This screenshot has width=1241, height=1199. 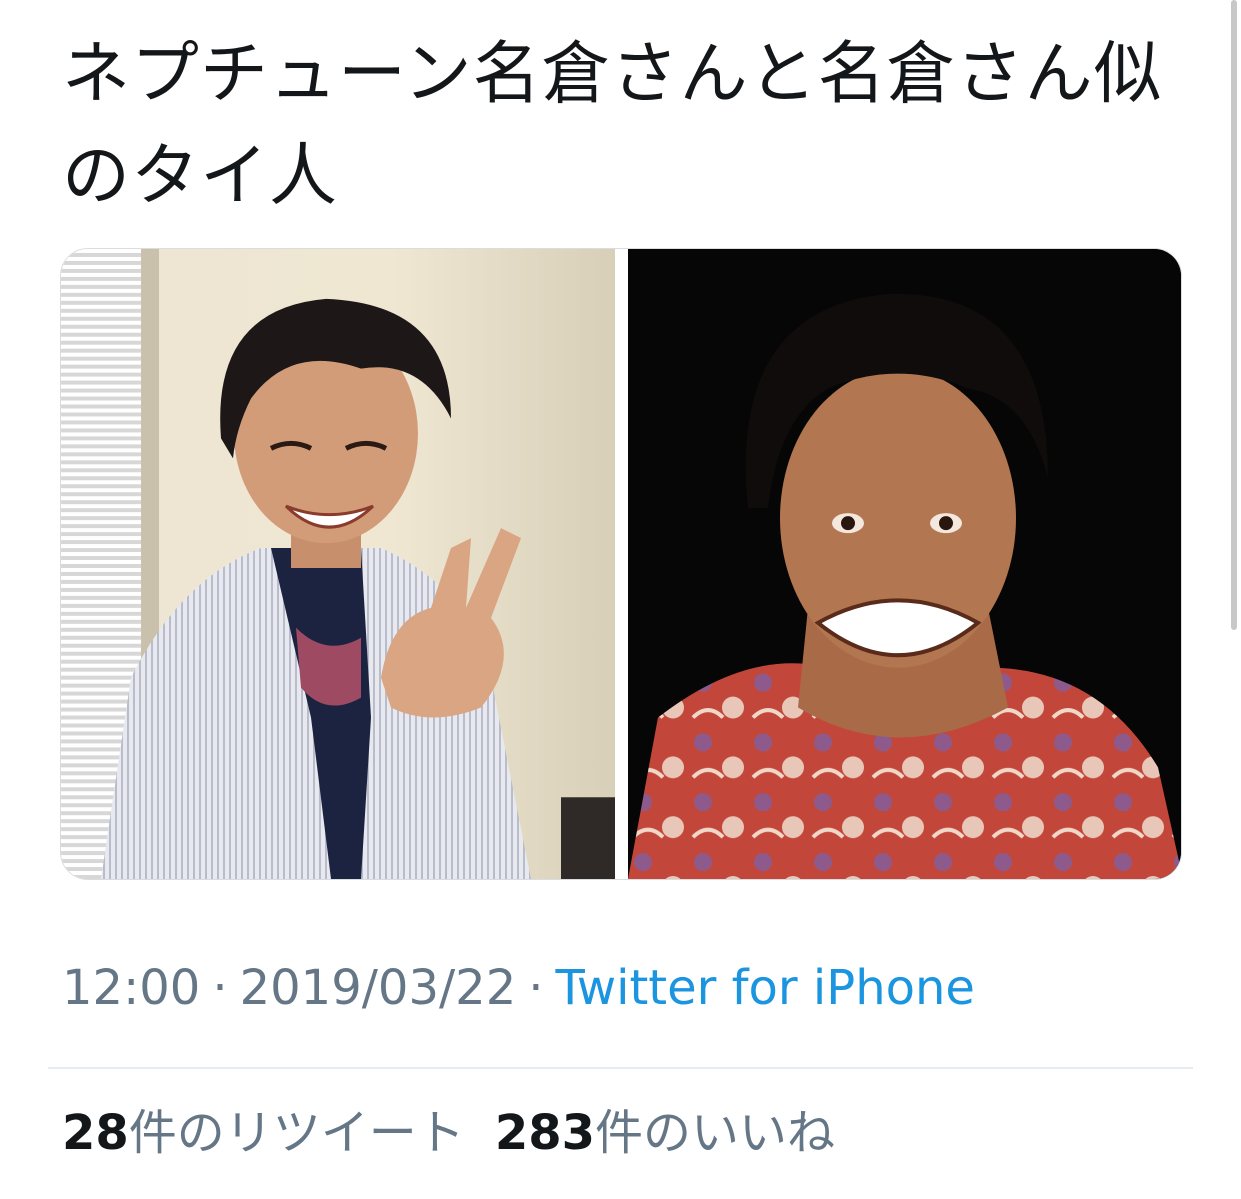 I want to click on tweet-stats: 28件のリツイート 283件のいいね, so click(x=448, y=1133).